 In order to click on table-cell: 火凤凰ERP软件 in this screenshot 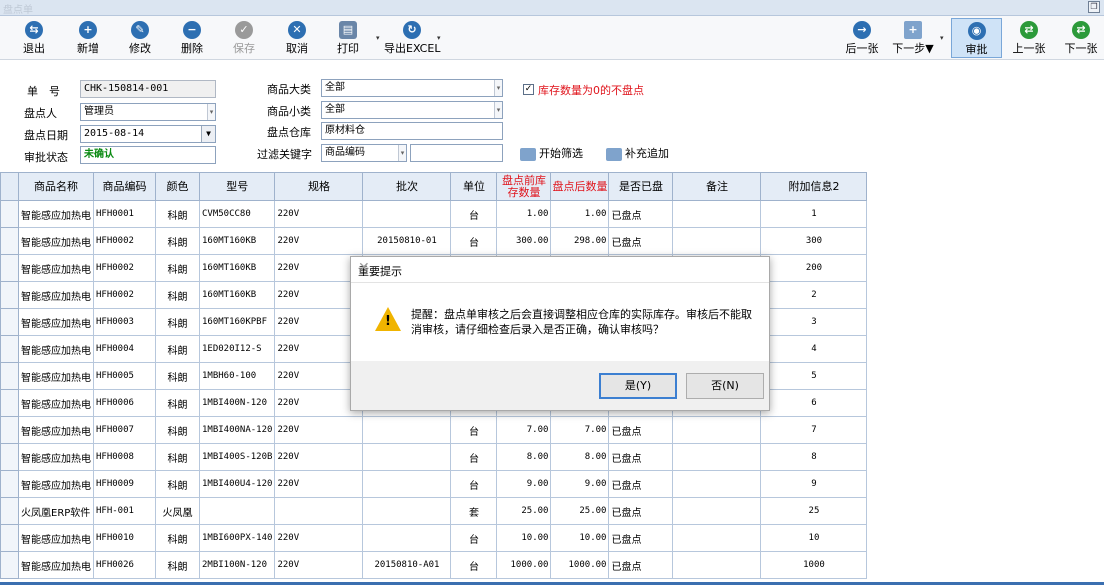, I will do `click(56, 511)`.